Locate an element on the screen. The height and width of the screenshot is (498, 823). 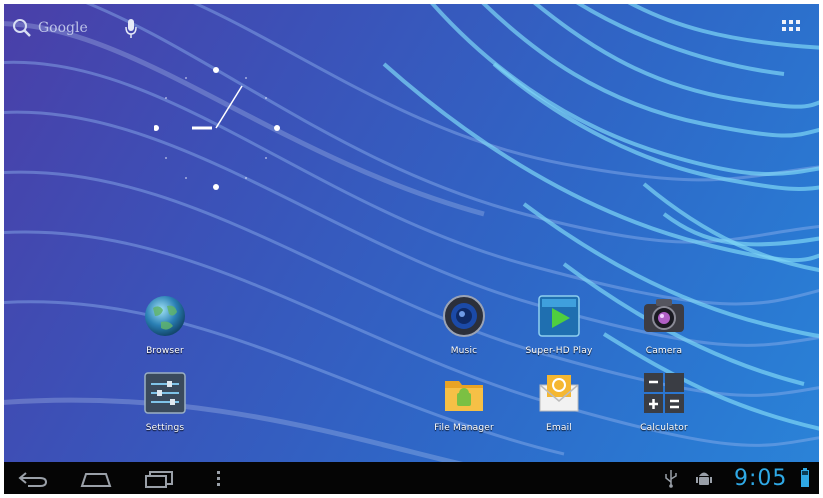
app-calculator: Calculator is located at coordinates (664, 402).